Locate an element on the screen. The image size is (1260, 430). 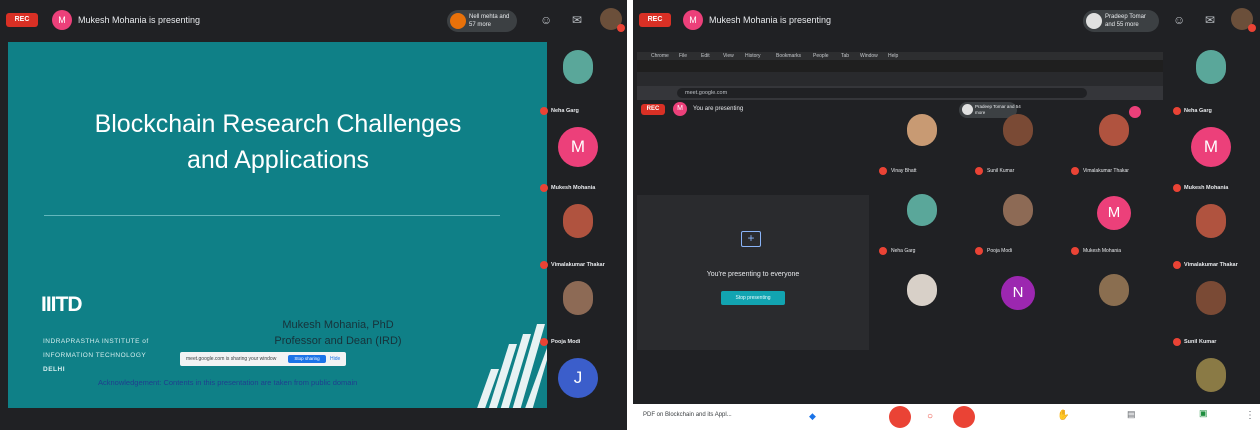
presenter-avatar: M is located at coordinates (62, 20).